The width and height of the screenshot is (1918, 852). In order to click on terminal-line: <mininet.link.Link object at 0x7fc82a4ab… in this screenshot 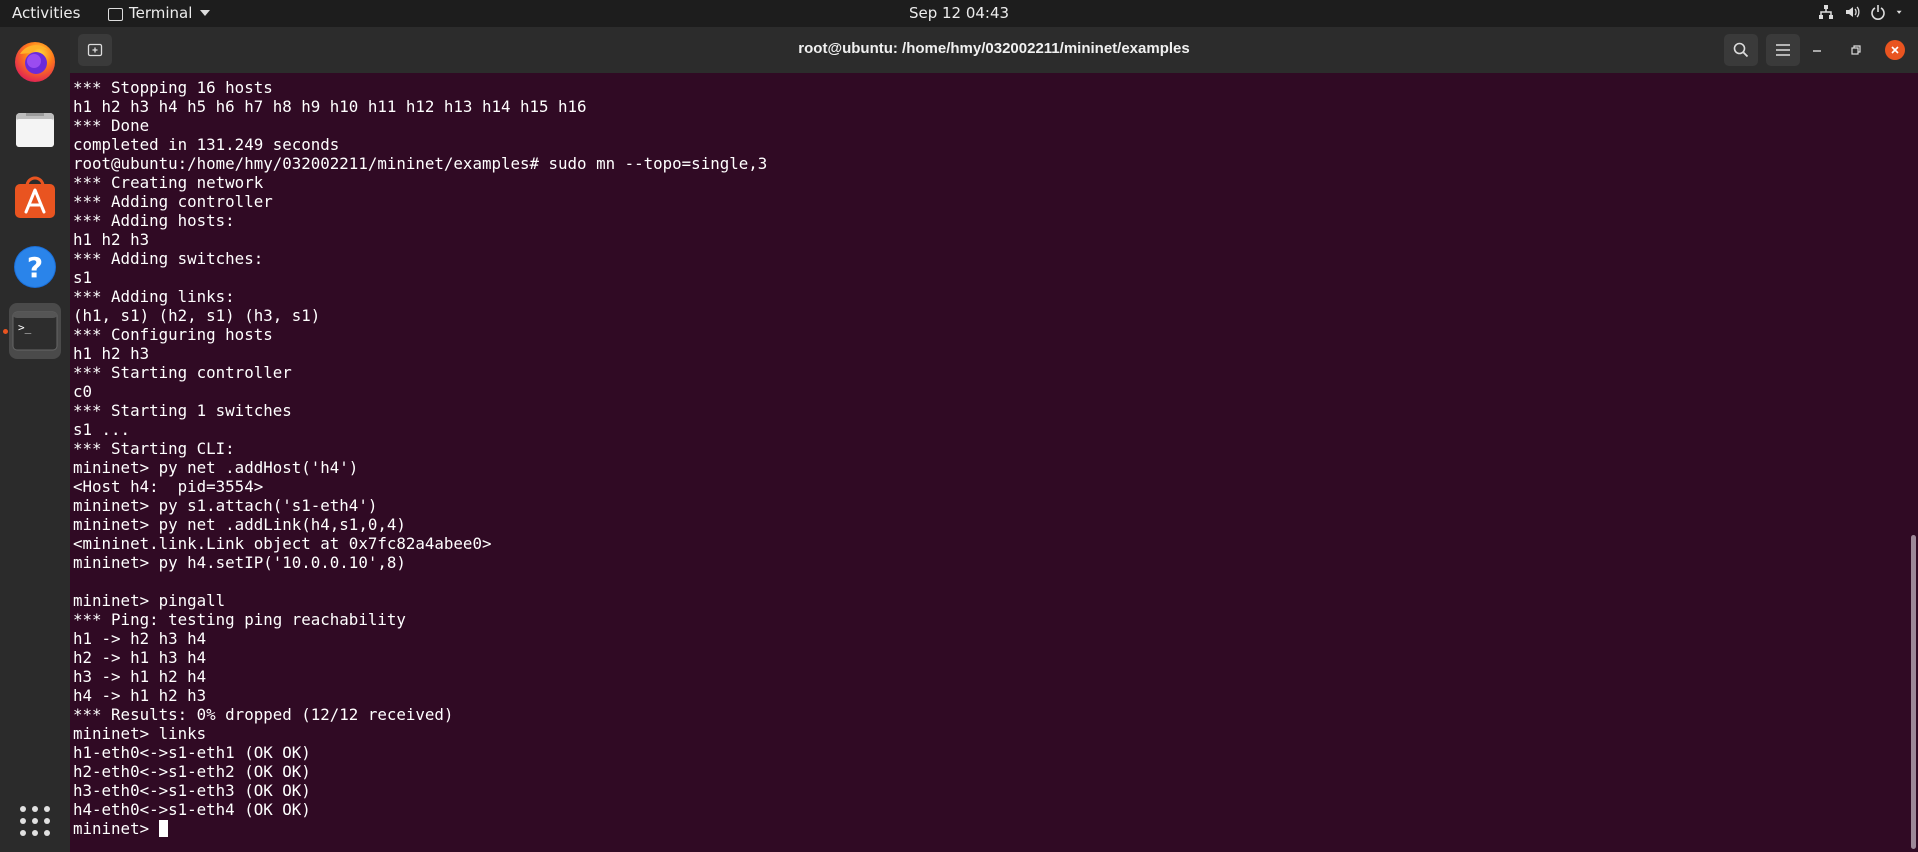, I will do `click(282, 543)`.